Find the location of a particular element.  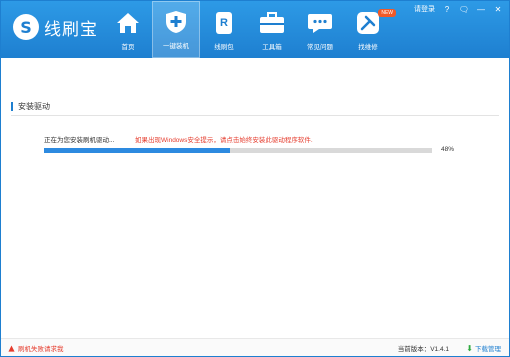

section-title: 安装驱动 is located at coordinates (34, 106).